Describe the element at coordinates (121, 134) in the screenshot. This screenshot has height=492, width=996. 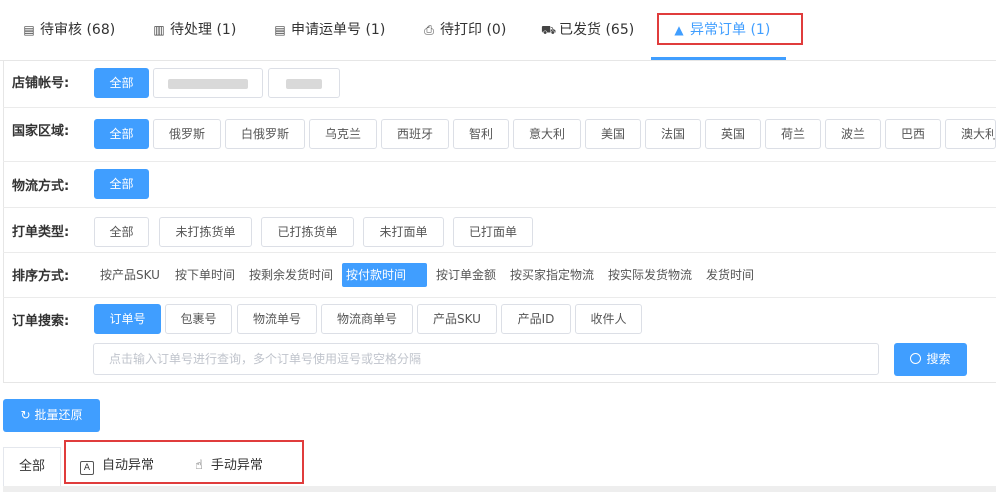
I see `country-option: 全部` at that location.